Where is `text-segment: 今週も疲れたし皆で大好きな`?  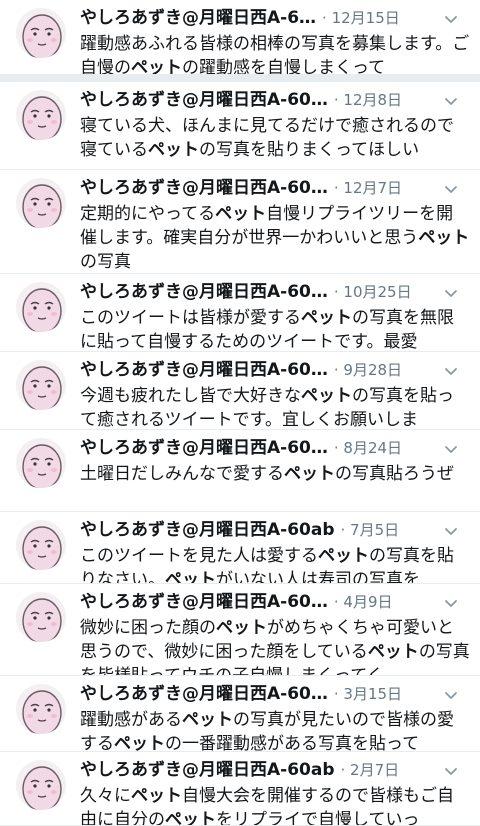 text-segment: 今週も疲れたし皆で大好きな is located at coordinates (190, 396).